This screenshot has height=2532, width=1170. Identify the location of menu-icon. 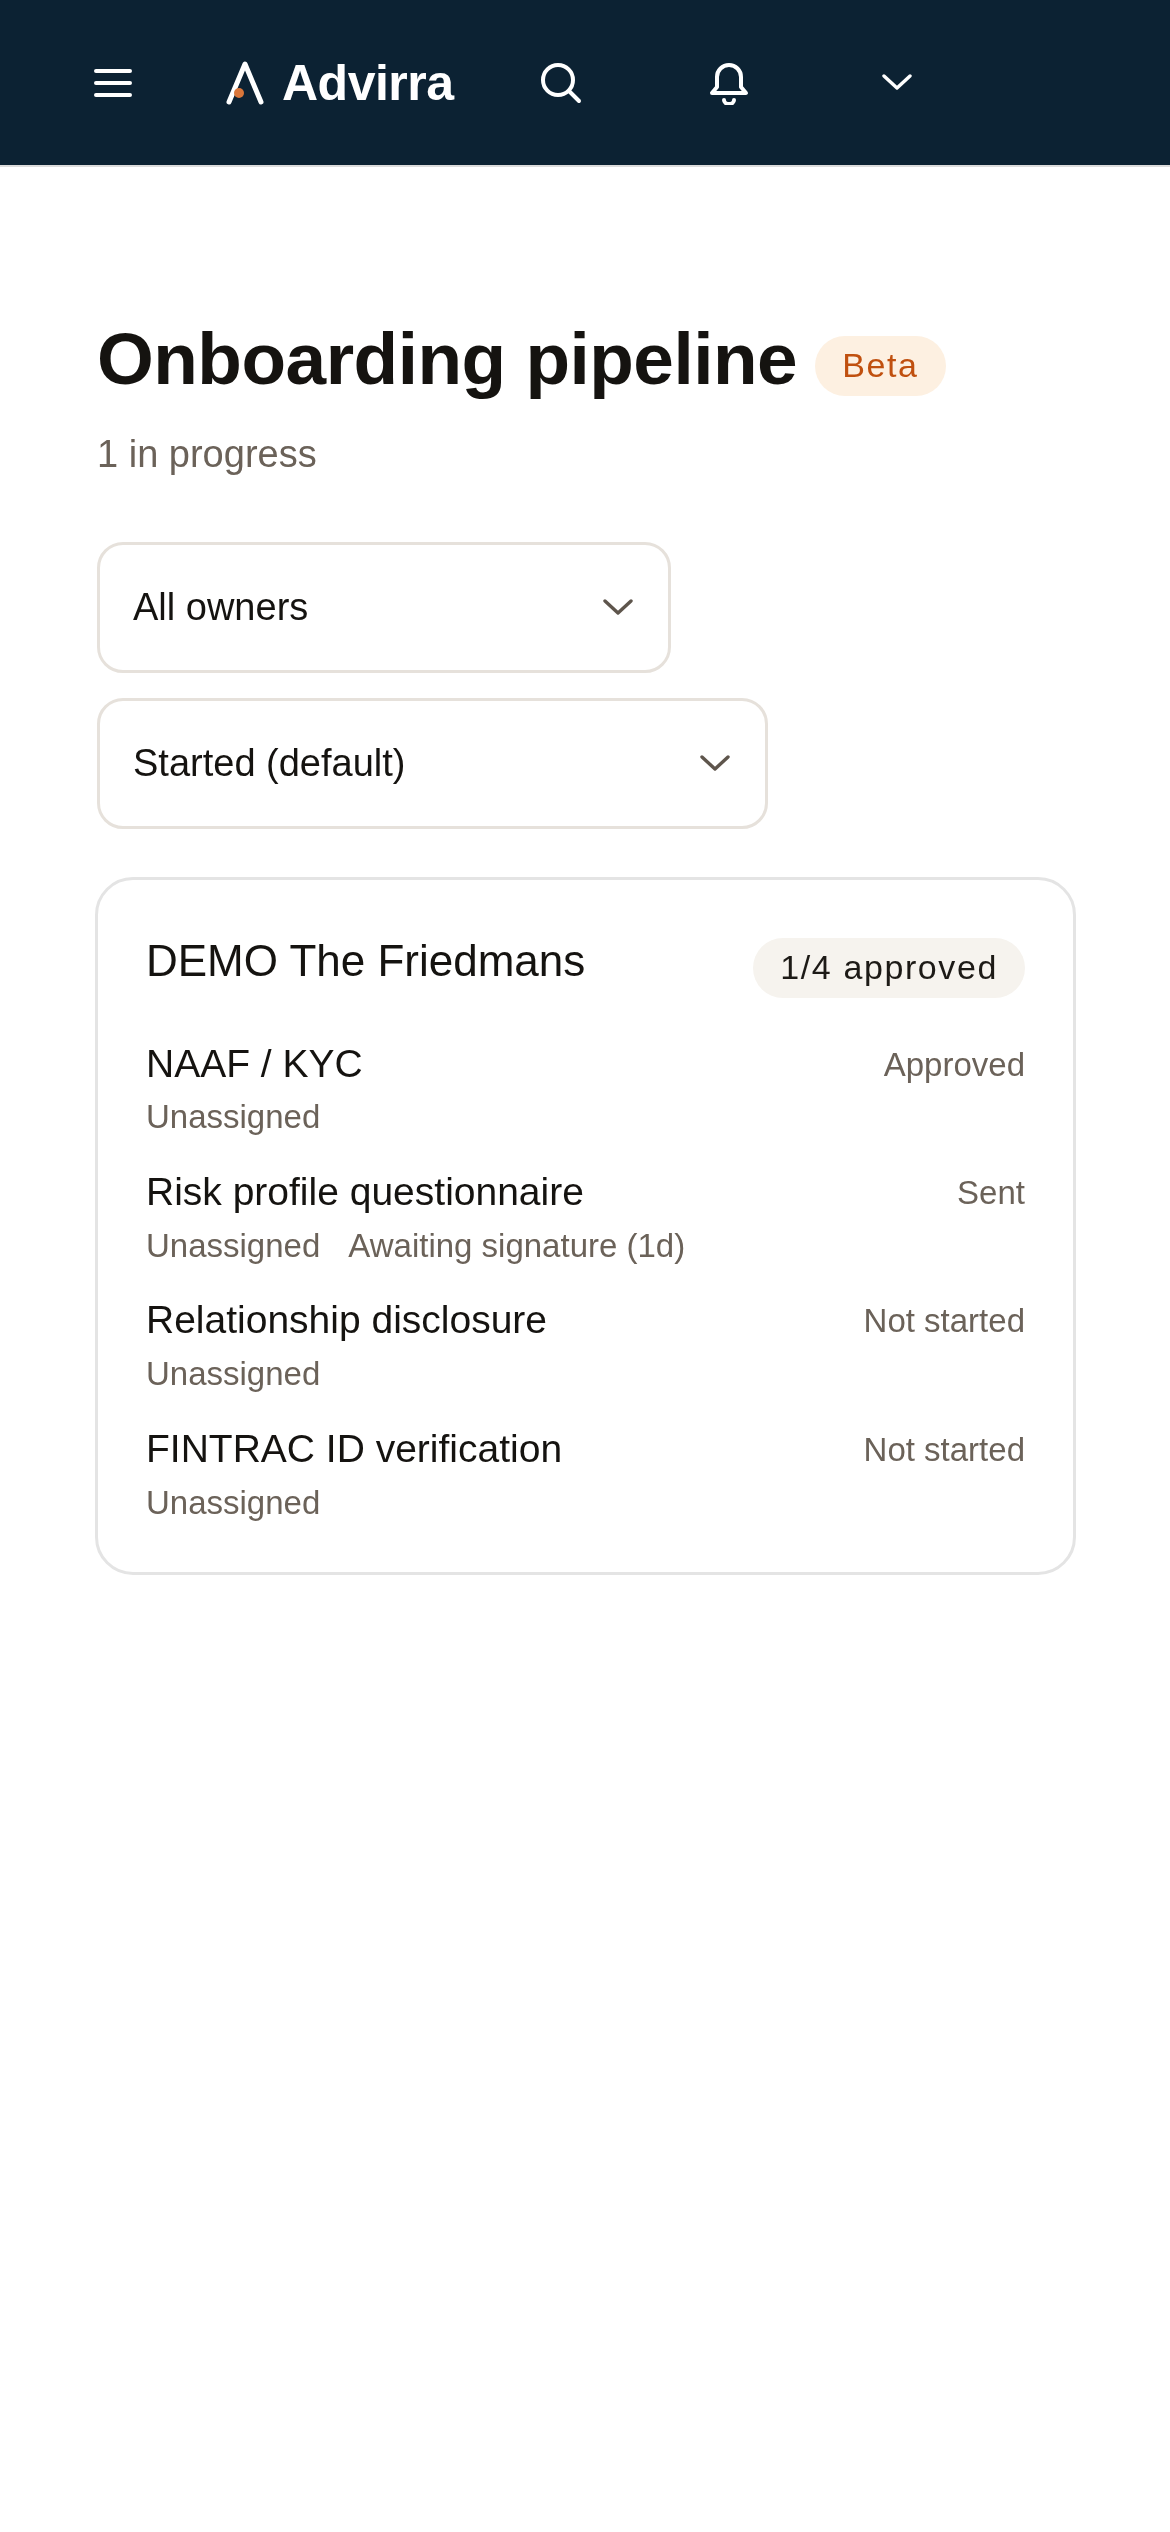
(113, 82).